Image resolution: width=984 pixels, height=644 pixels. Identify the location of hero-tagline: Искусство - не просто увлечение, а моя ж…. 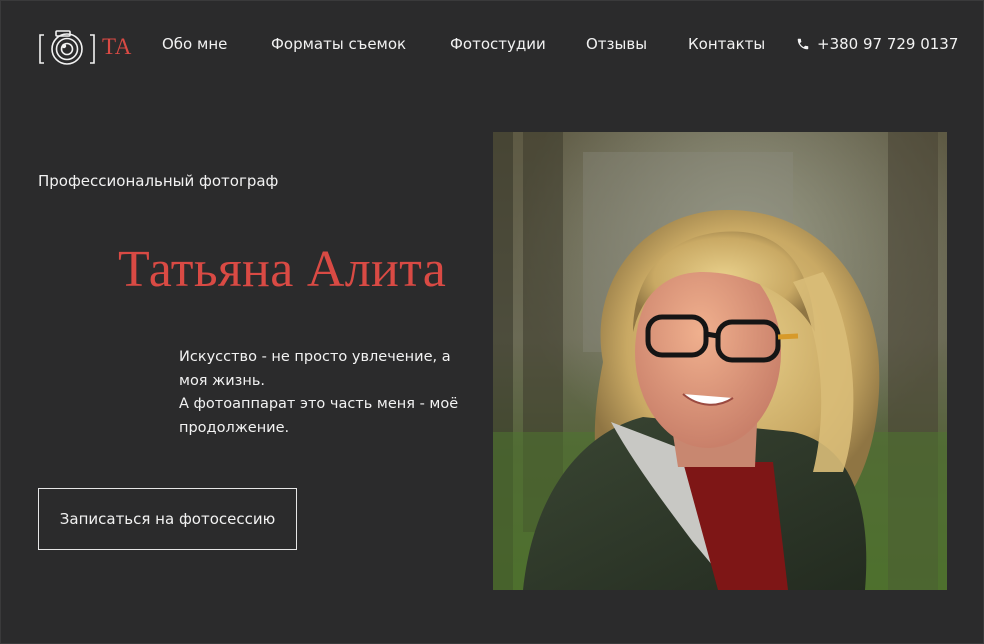
(329, 393).